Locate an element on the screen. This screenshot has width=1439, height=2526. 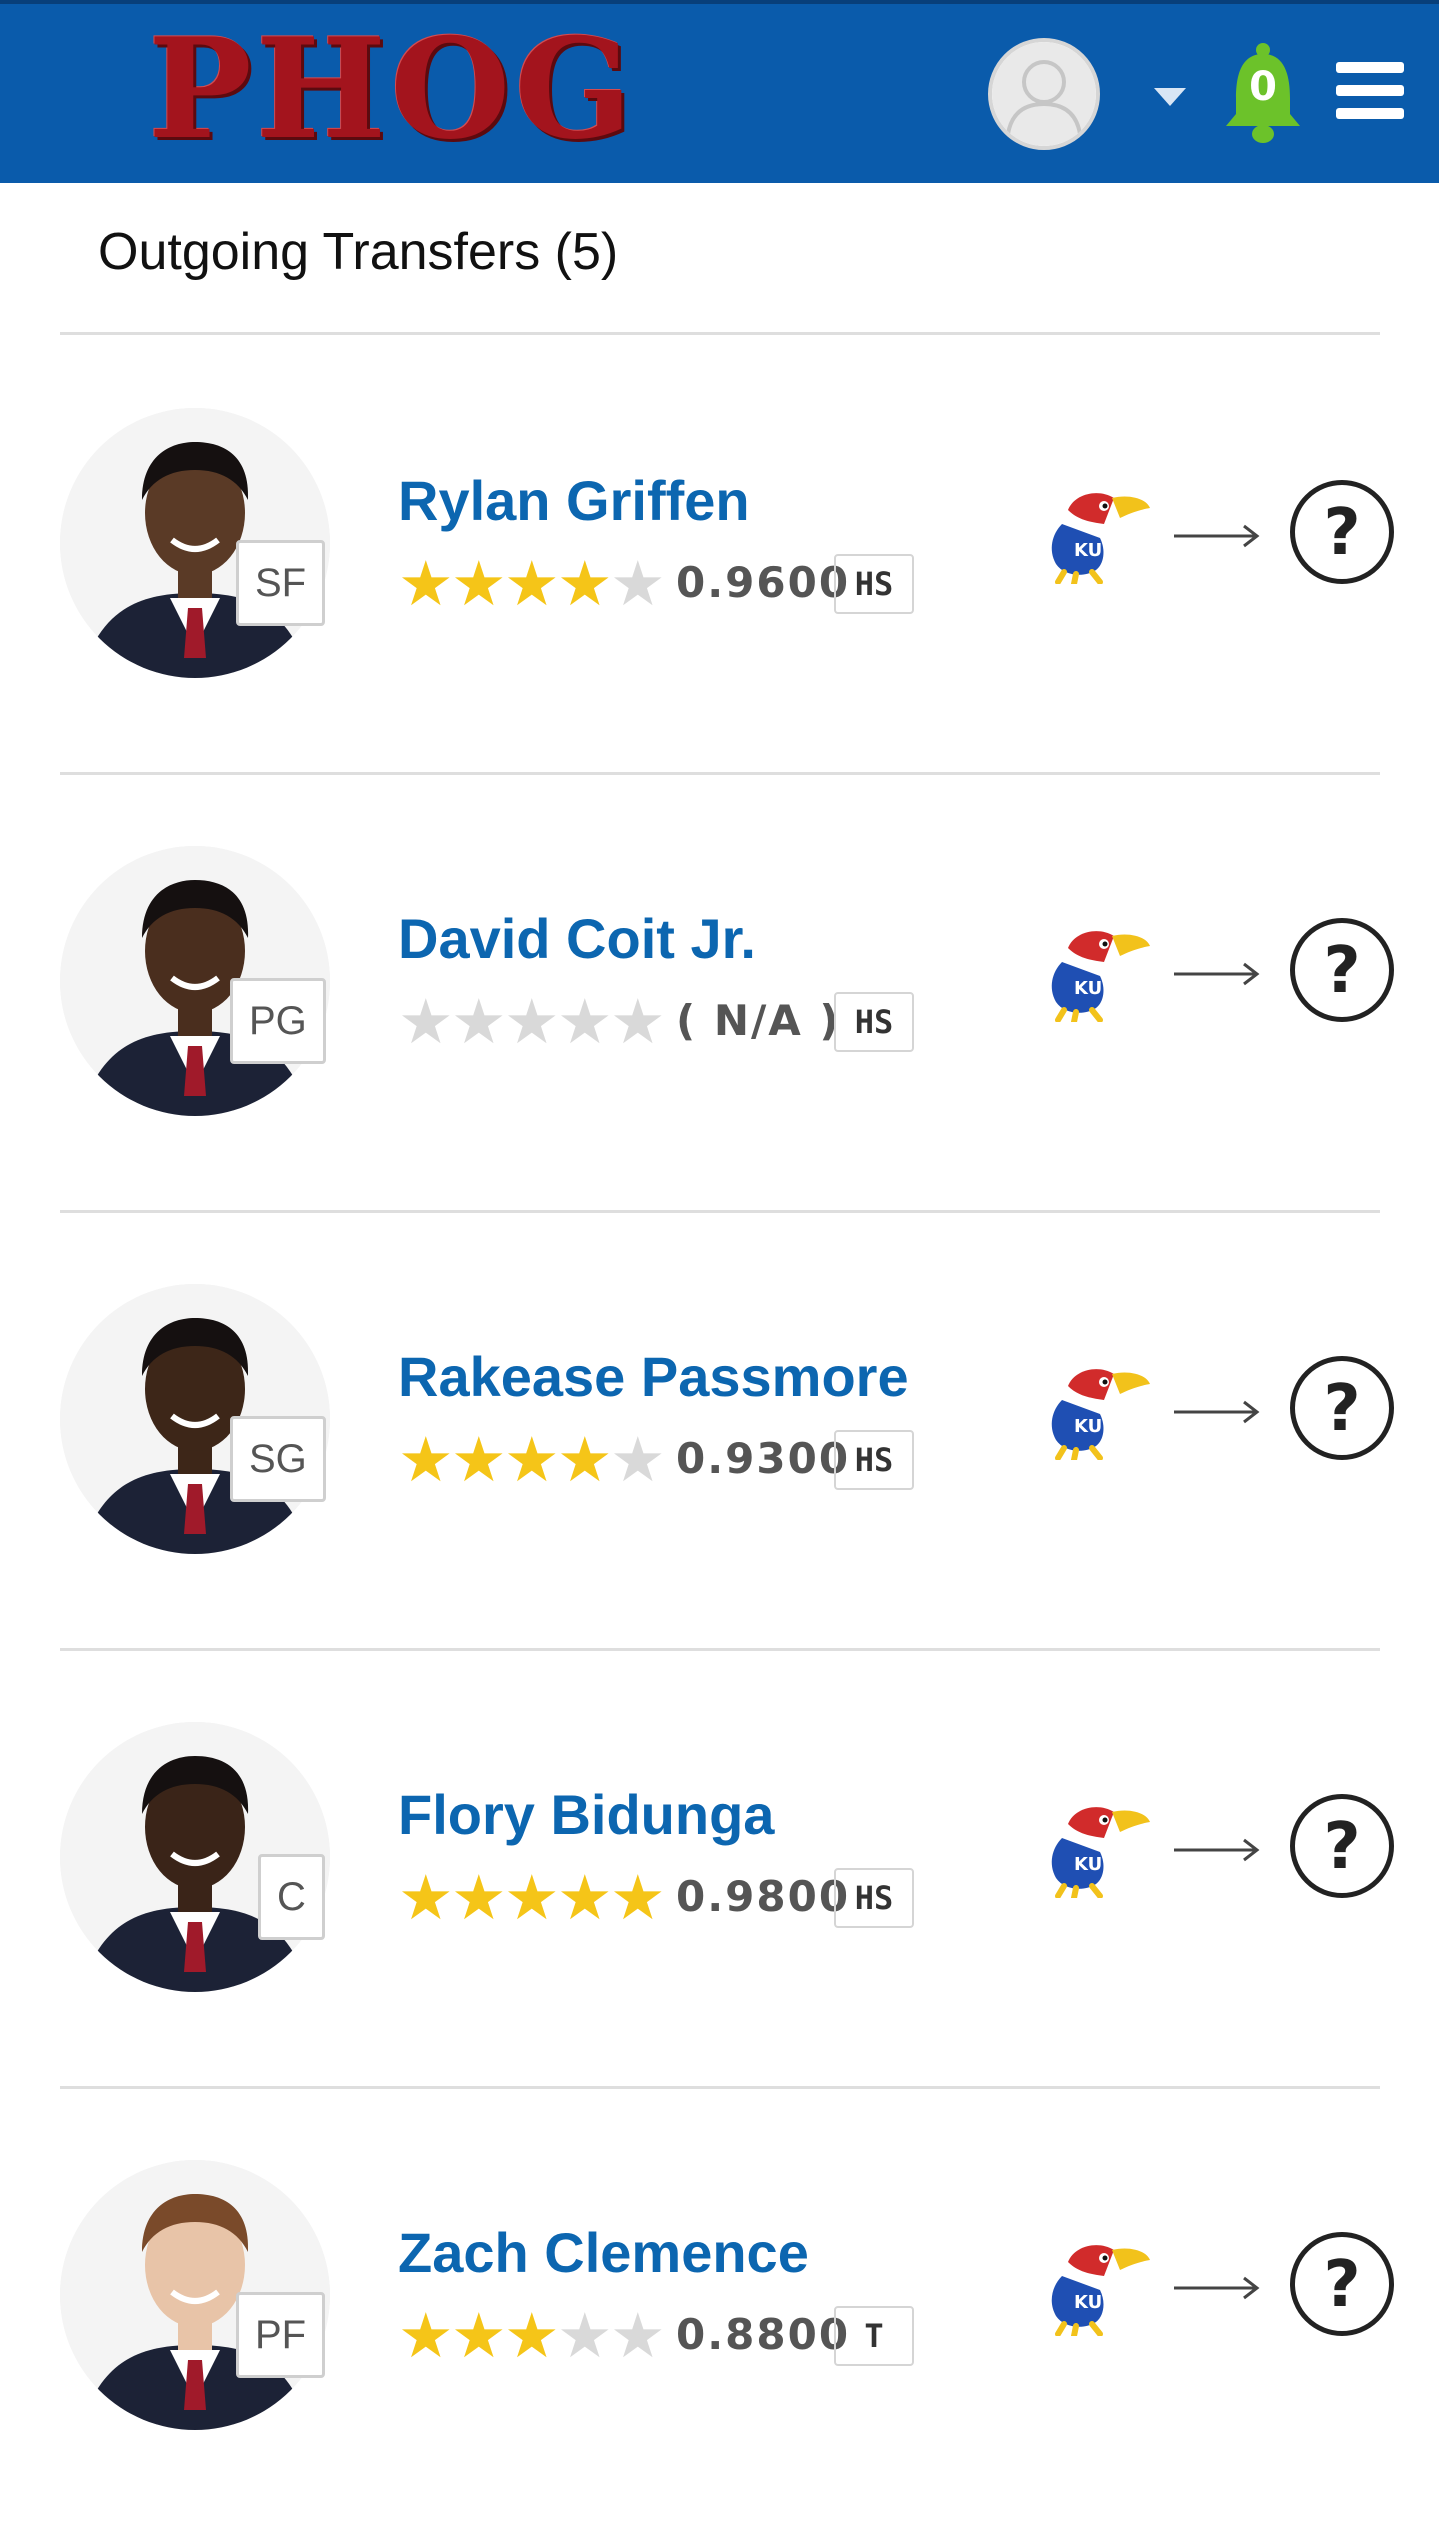
rating-value: 0.9800 is located at coordinates (763, 1896).